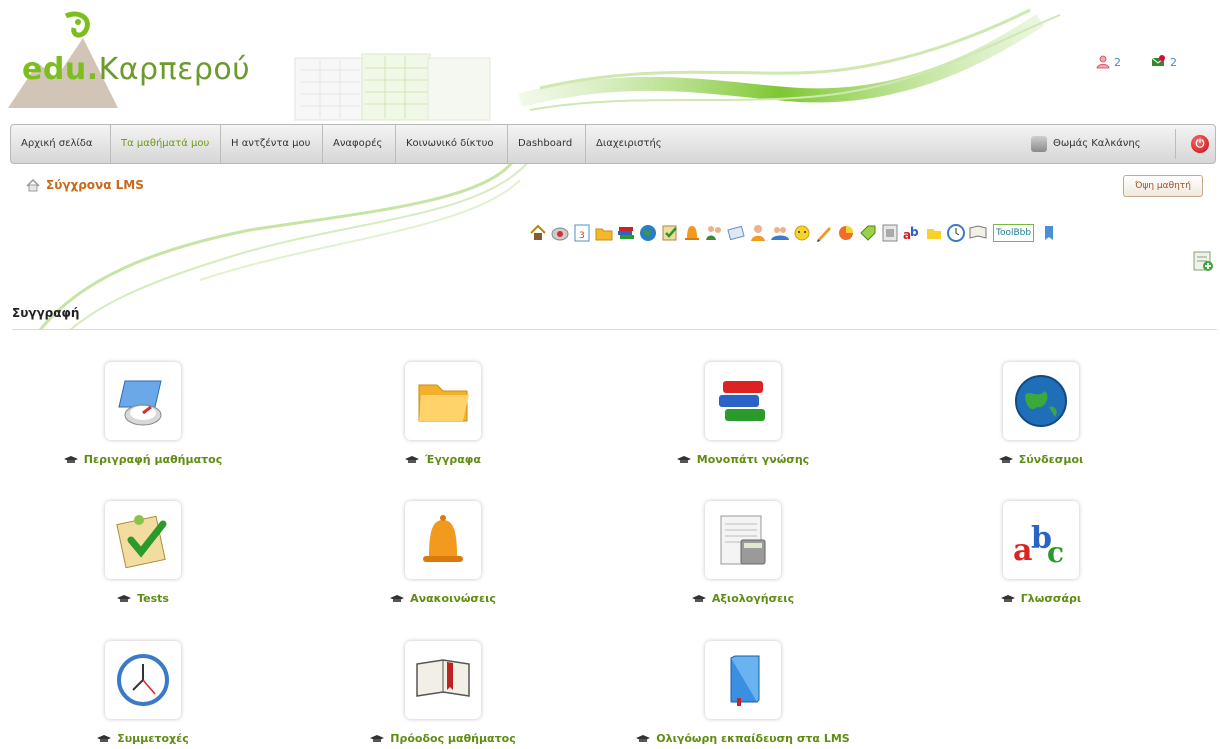  Describe the element at coordinates (802, 233) in the screenshot. I see `chat-icon` at that location.